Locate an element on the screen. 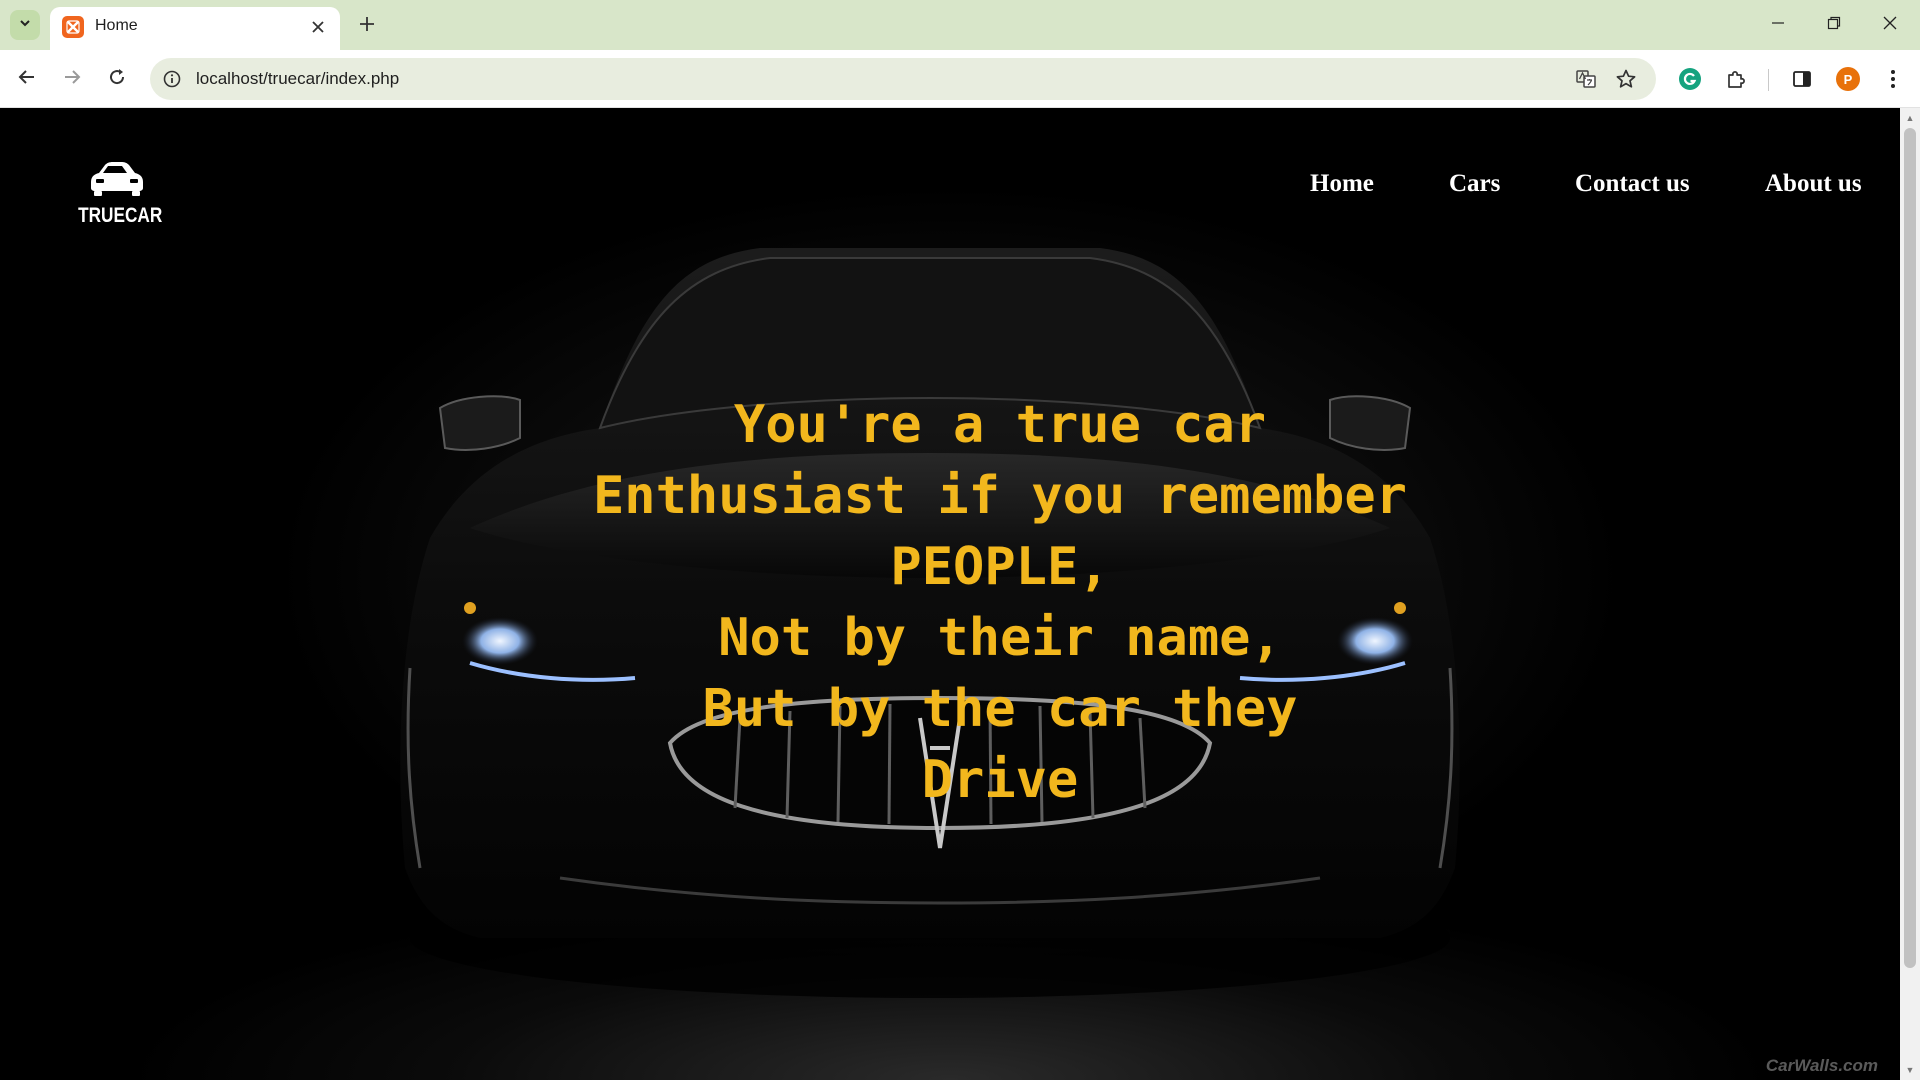  image-watermark: CarWalls.com is located at coordinates (1821, 1065).